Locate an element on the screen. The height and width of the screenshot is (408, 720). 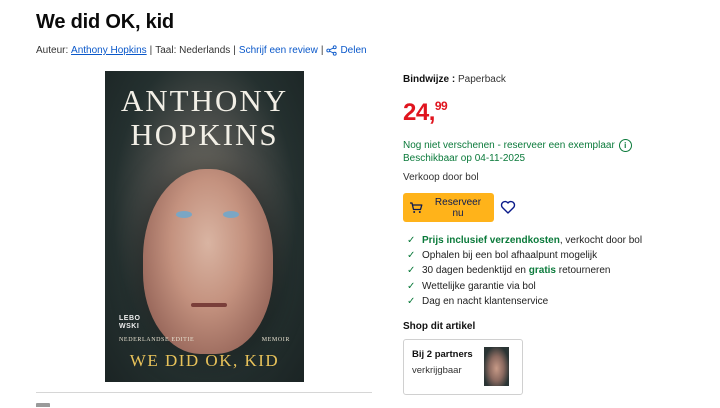
binding-value: Paperback is located at coordinates (482, 79).